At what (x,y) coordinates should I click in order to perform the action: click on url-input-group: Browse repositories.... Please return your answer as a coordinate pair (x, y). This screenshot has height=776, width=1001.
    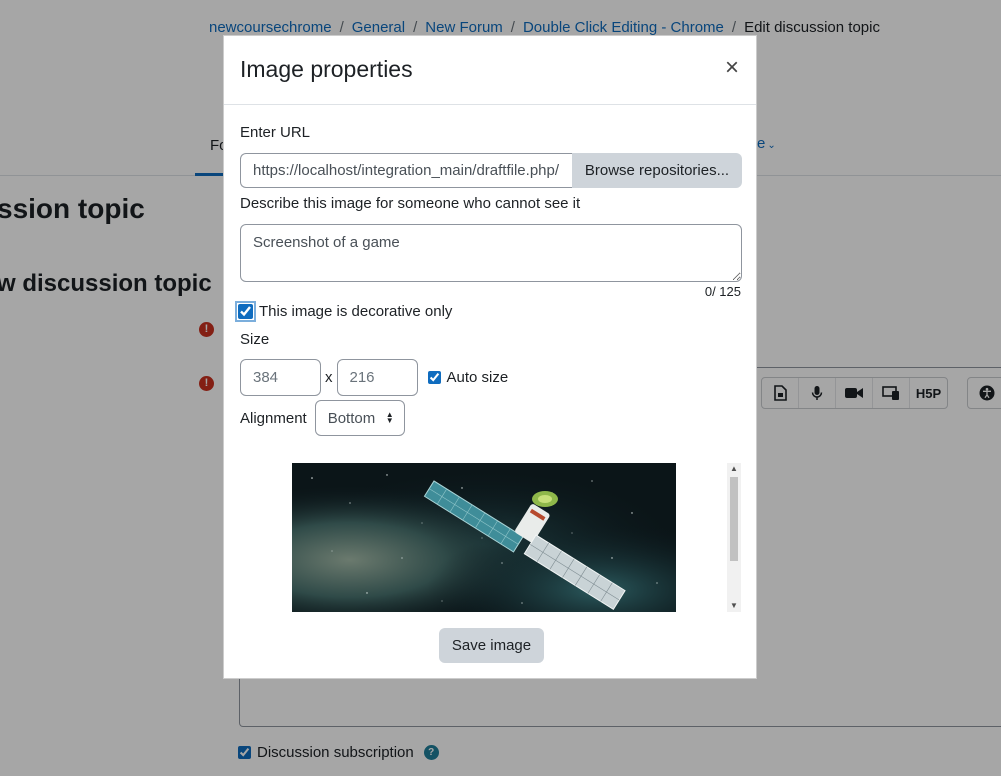
    Looking at the image, I should click on (491, 170).